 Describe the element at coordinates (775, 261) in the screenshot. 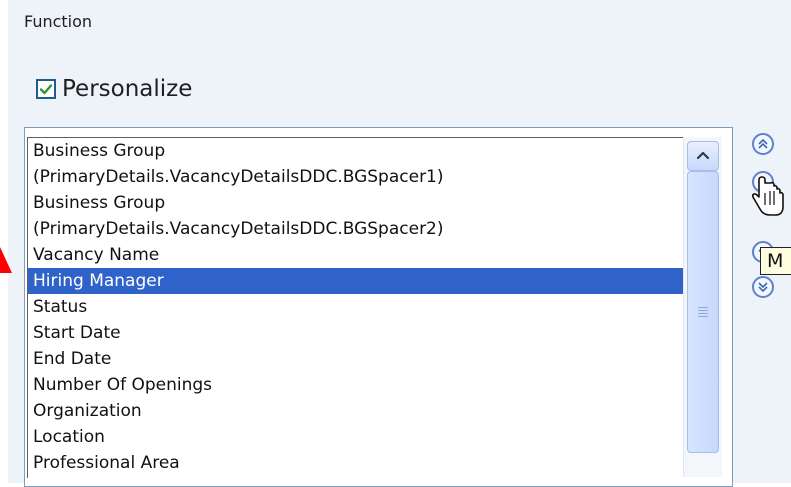

I see `tooltip: M` at that location.